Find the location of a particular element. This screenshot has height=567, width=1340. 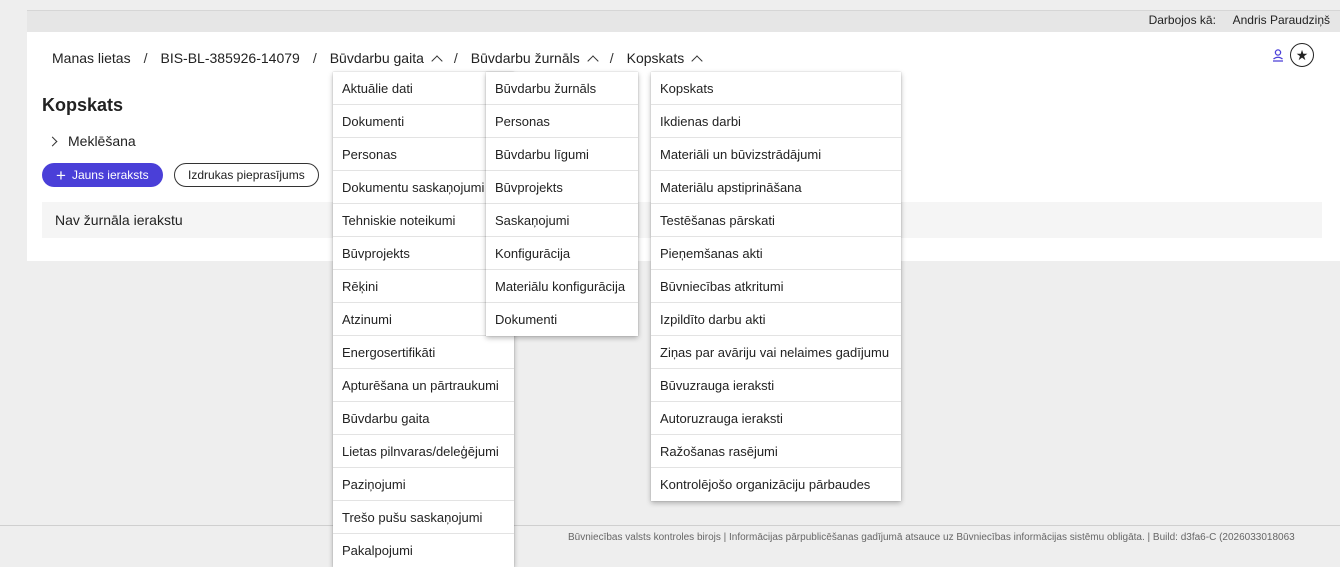

star-icon: ★ is located at coordinates (1302, 54).